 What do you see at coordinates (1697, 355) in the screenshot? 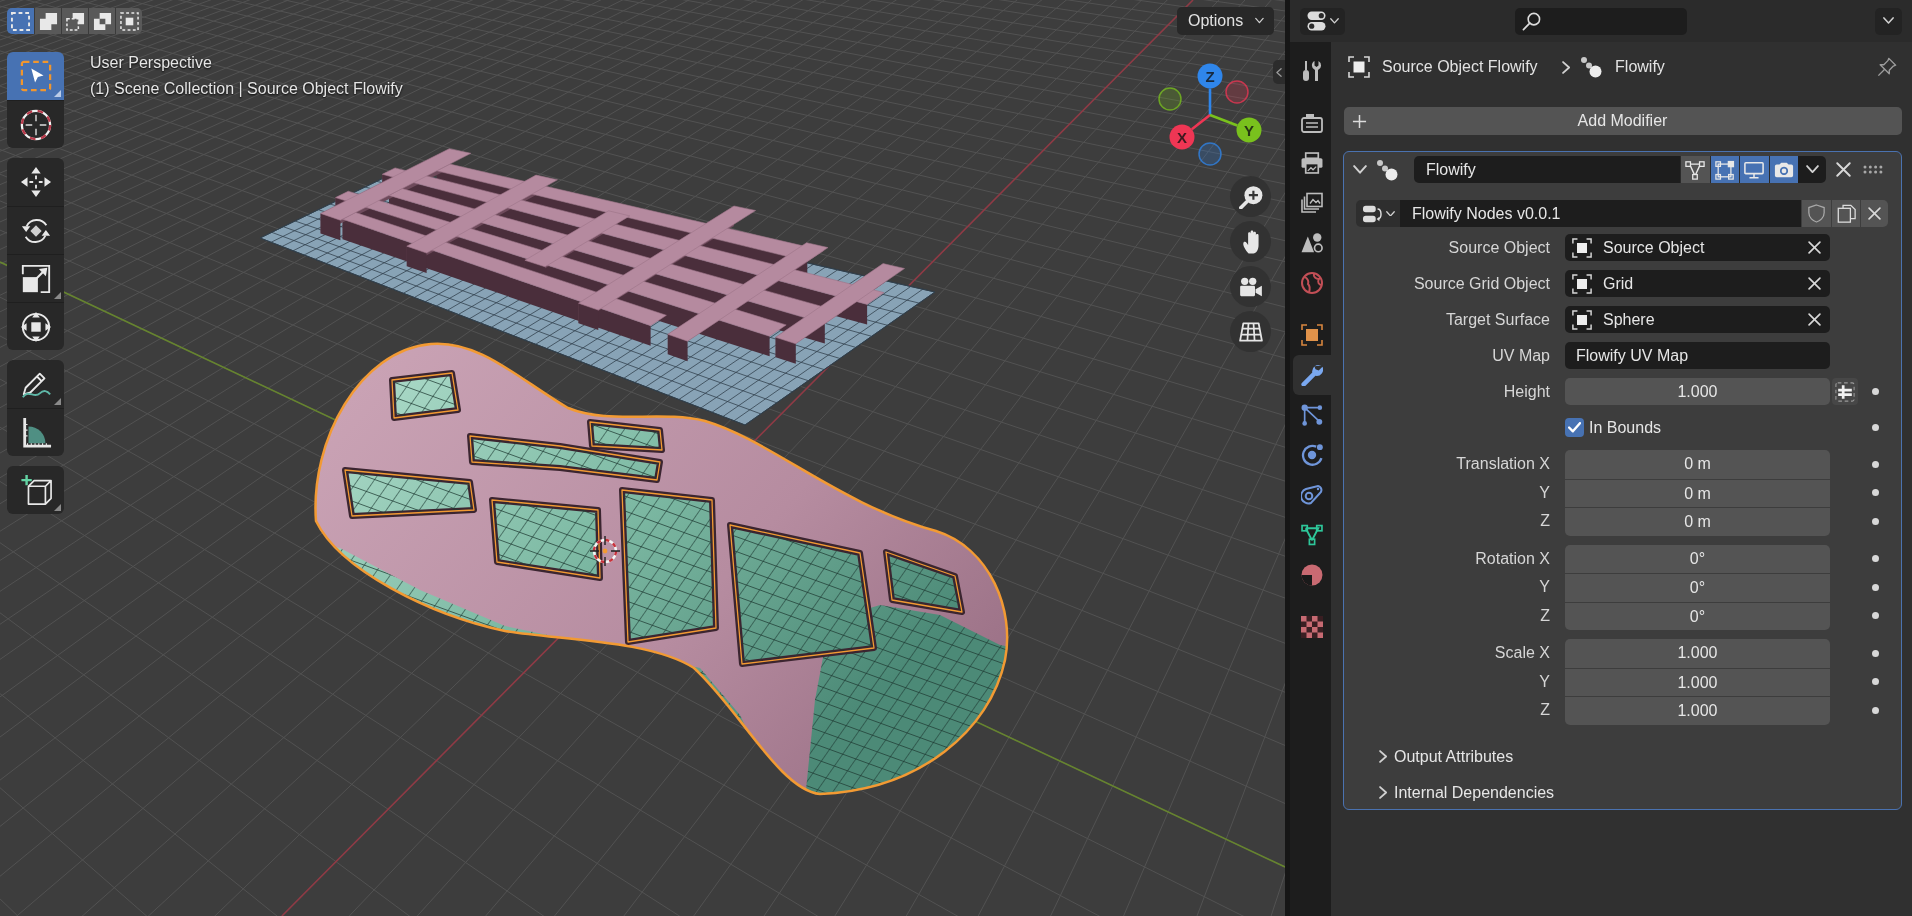
I see `text-field: Flowify UV Map` at bounding box center [1697, 355].